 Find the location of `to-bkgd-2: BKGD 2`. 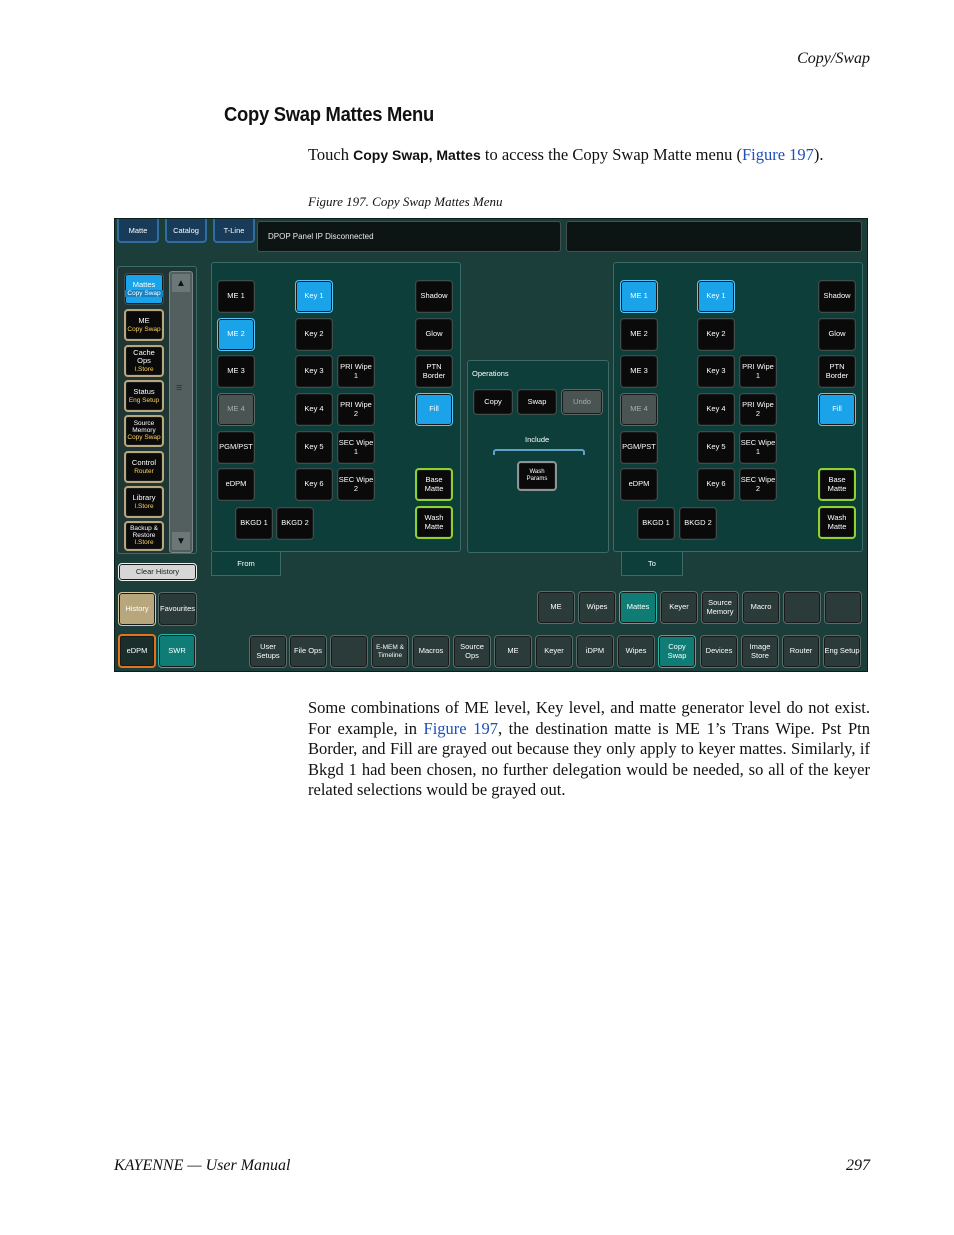

to-bkgd-2: BKGD 2 is located at coordinates (698, 523).